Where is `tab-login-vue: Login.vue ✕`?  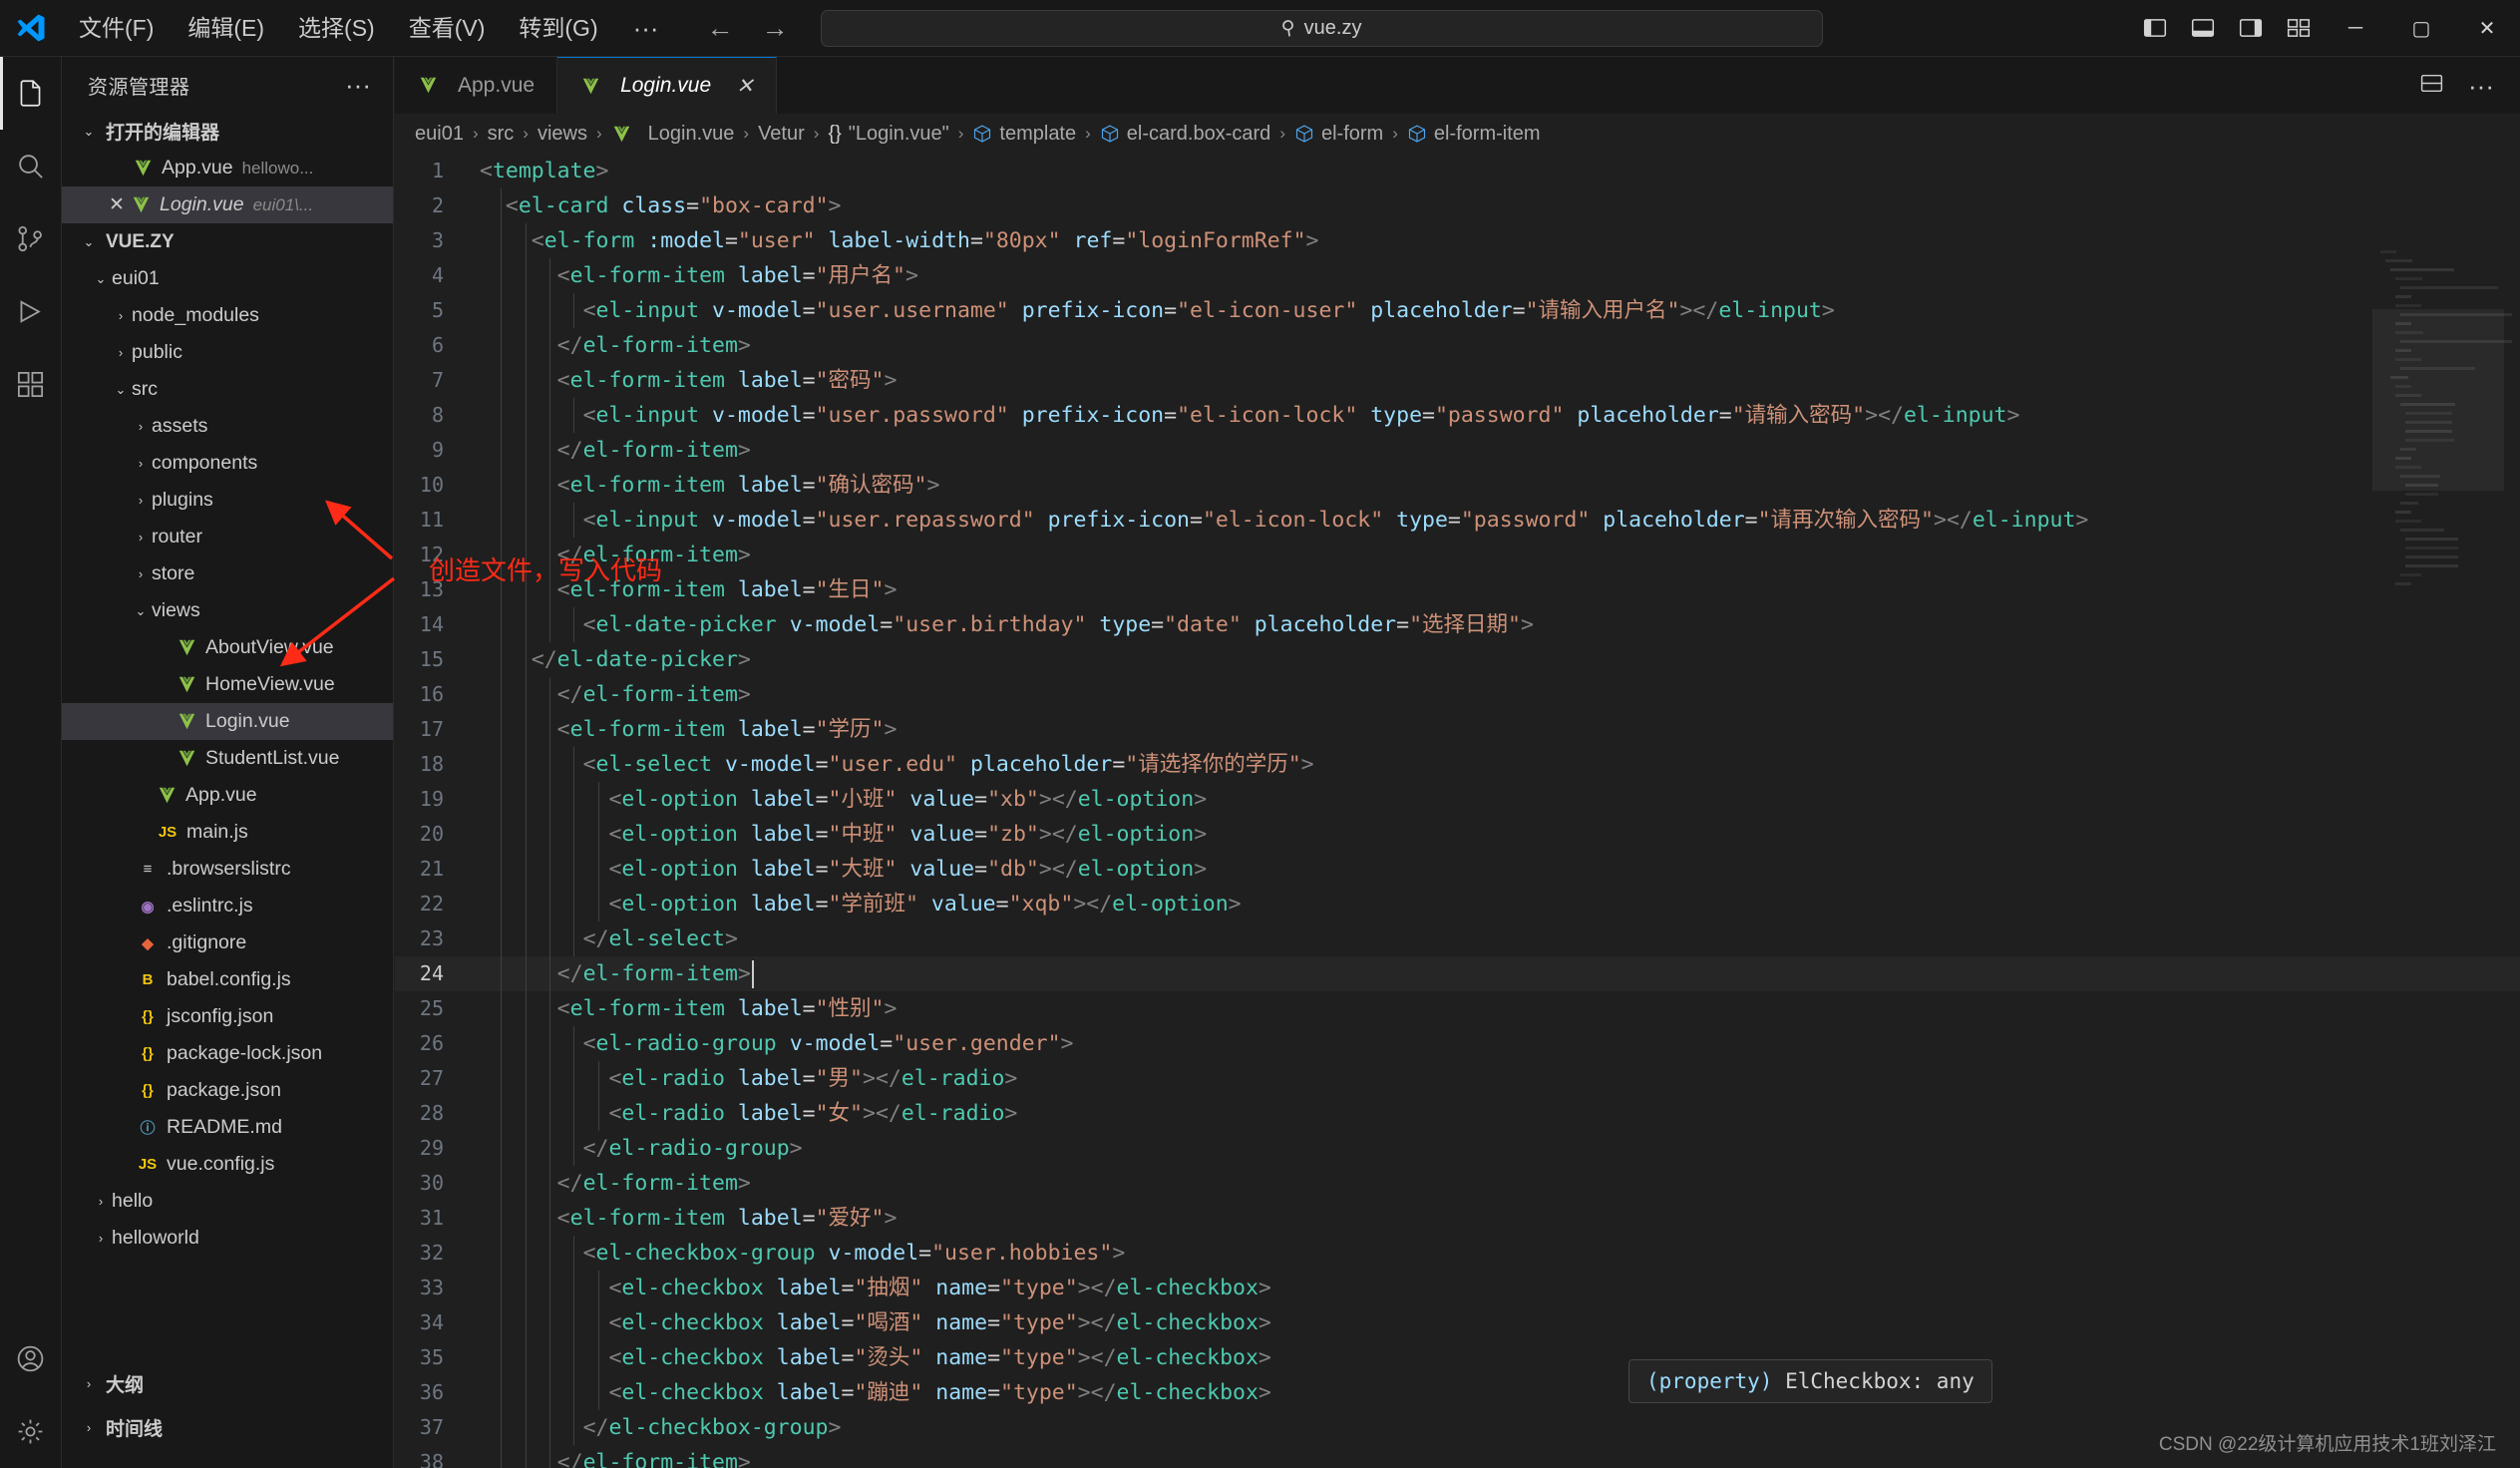 tab-login-vue: Login.vue ✕ is located at coordinates (667, 85).